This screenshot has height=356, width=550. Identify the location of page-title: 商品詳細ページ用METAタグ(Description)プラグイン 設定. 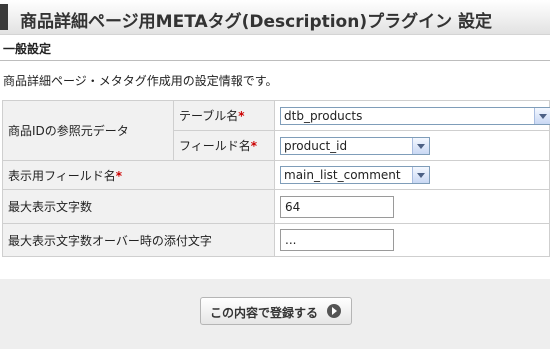
(256, 22).